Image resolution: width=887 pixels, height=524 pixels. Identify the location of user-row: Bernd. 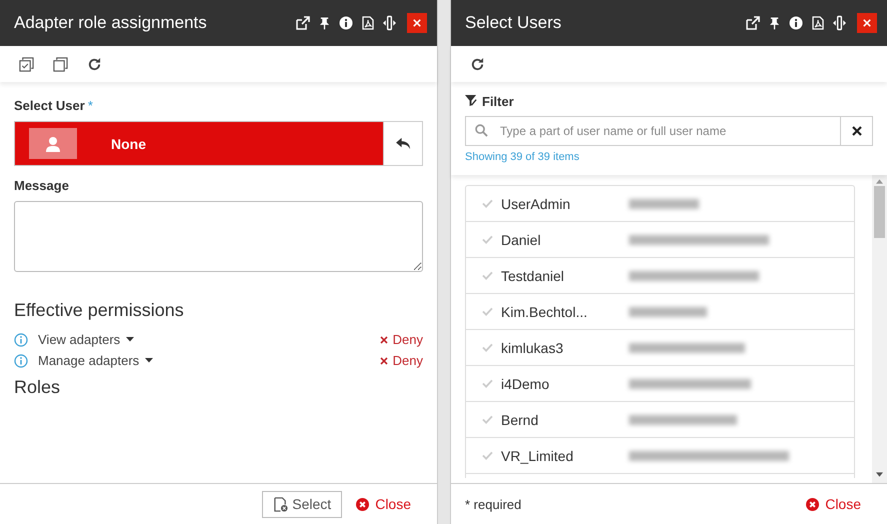
(660, 420).